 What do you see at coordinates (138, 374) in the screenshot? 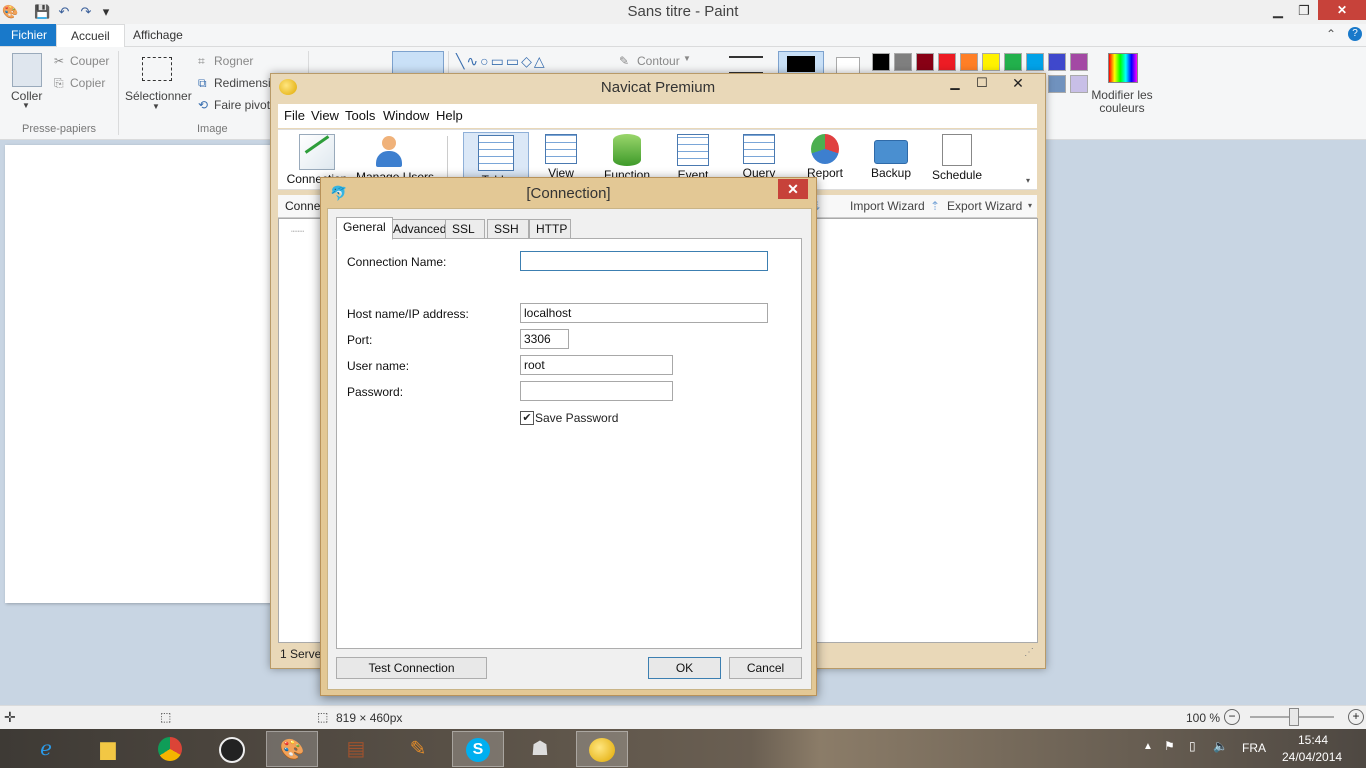
I see `paint-canvas` at bounding box center [138, 374].